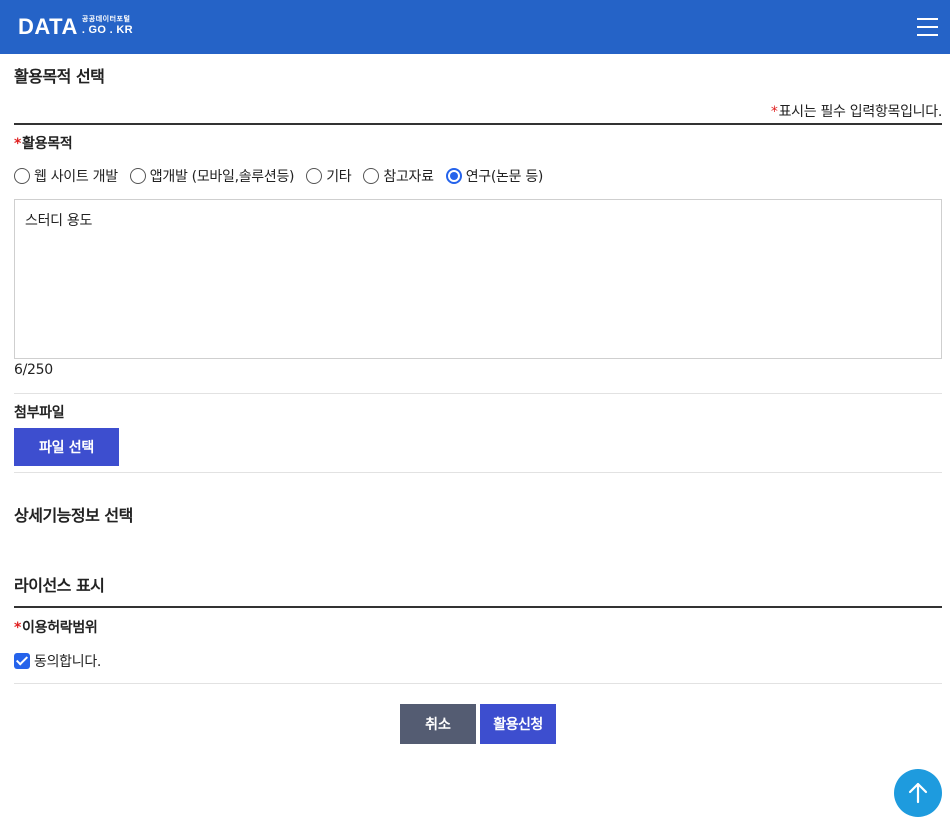  I want to click on purpose-radio-group: 웹 사이트 개발 앱개발 (모바일,솔루션등) 기타 참고자료 연구(논문 등), so click(284, 176).